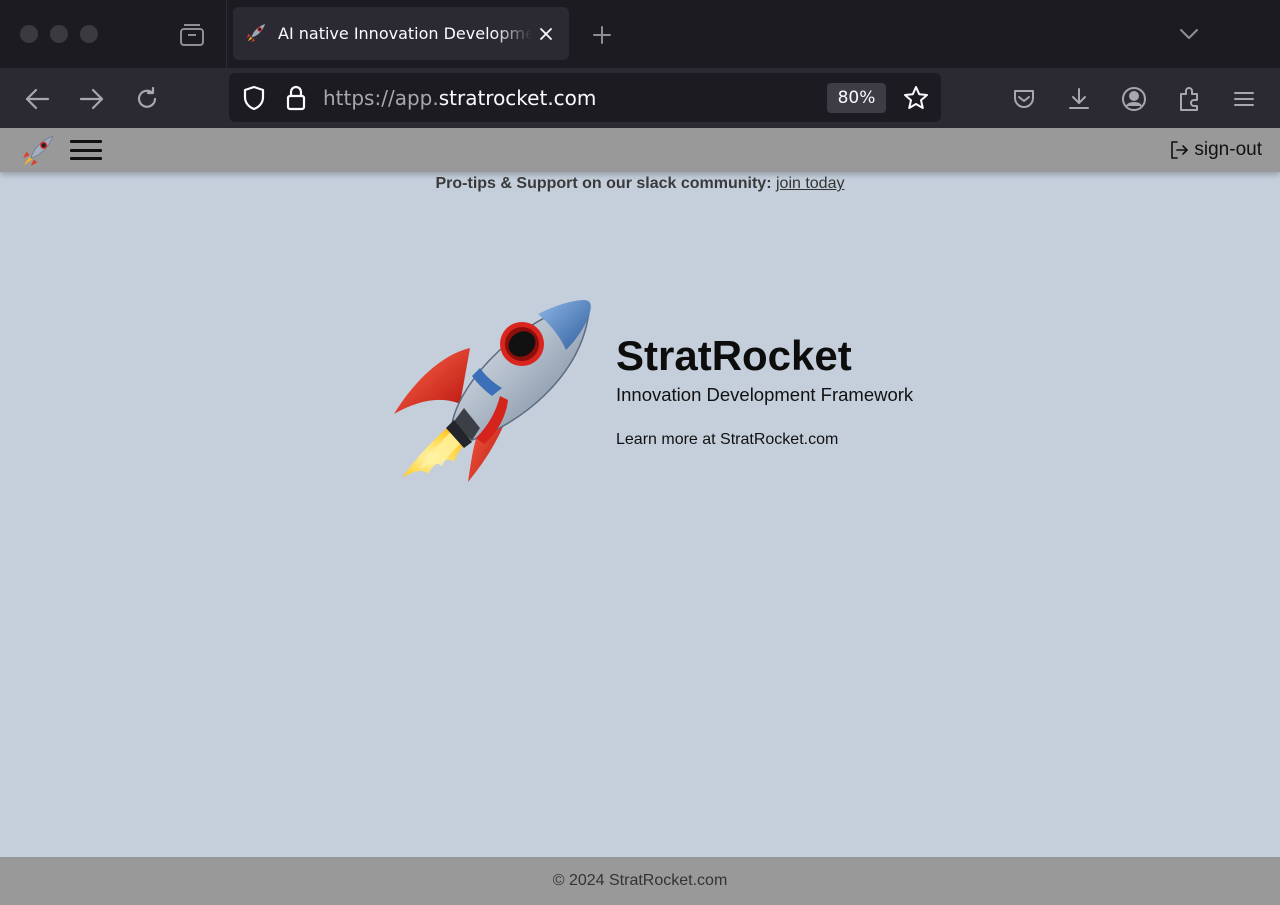 The image size is (1280, 905). I want to click on extensions-button, so click(1189, 99).